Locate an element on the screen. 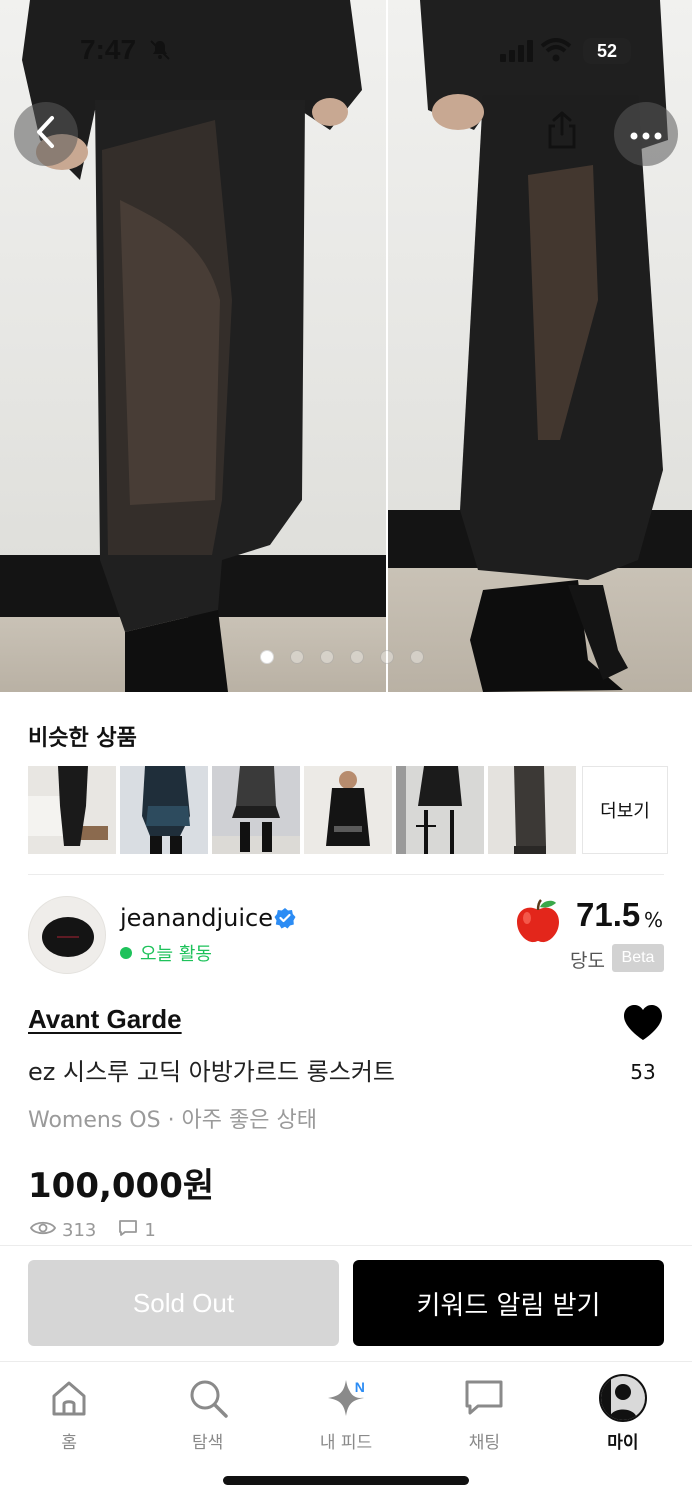 Image resolution: width=692 pixels, height=1500 pixels. tab-my: 마이 is located at coordinates (623, 1412).